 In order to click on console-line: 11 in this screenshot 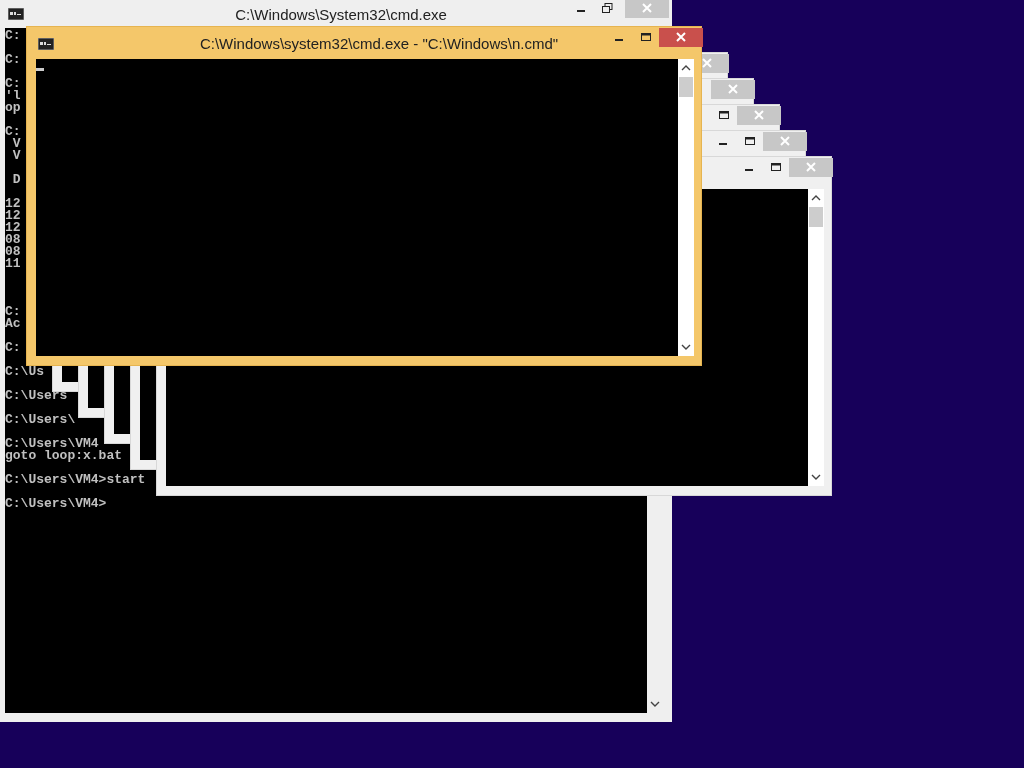, I will do `click(13, 264)`.